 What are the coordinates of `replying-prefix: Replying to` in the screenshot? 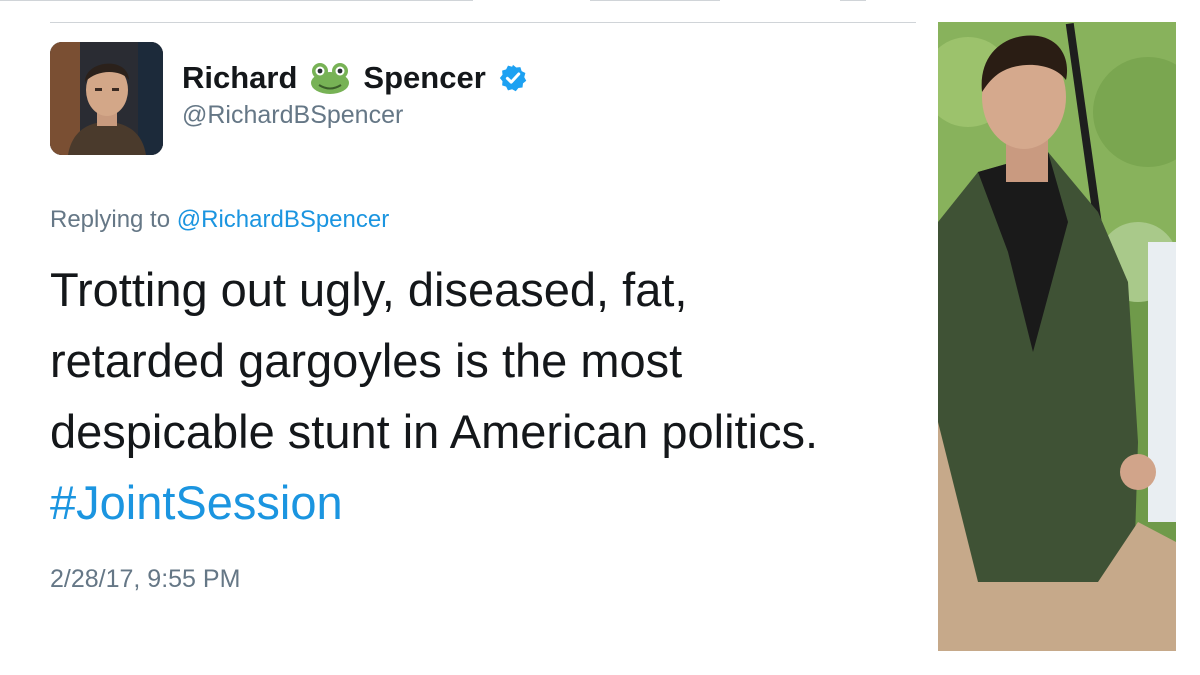 It's located at (110, 219).